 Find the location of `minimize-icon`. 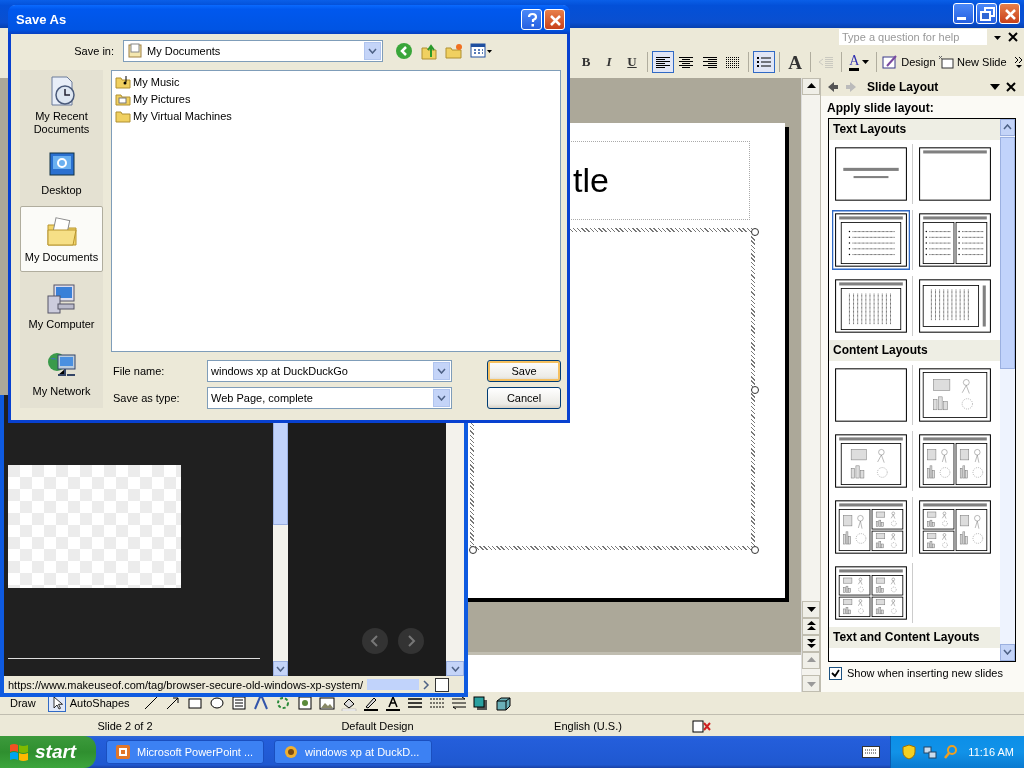

minimize-icon is located at coordinates (961, 18).